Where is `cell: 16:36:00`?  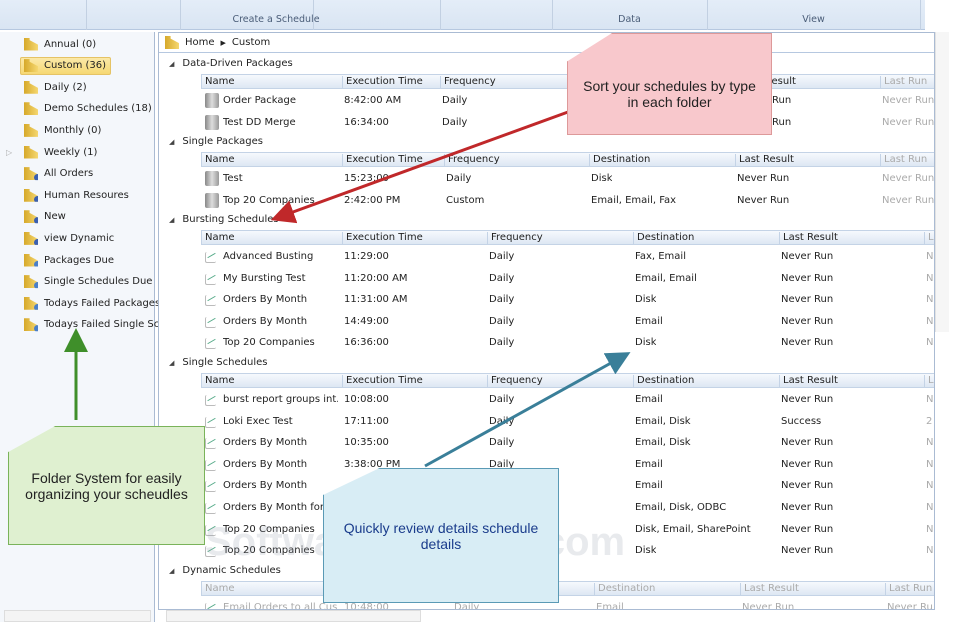
cell: 16:36:00 is located at coordinates (366, 343).